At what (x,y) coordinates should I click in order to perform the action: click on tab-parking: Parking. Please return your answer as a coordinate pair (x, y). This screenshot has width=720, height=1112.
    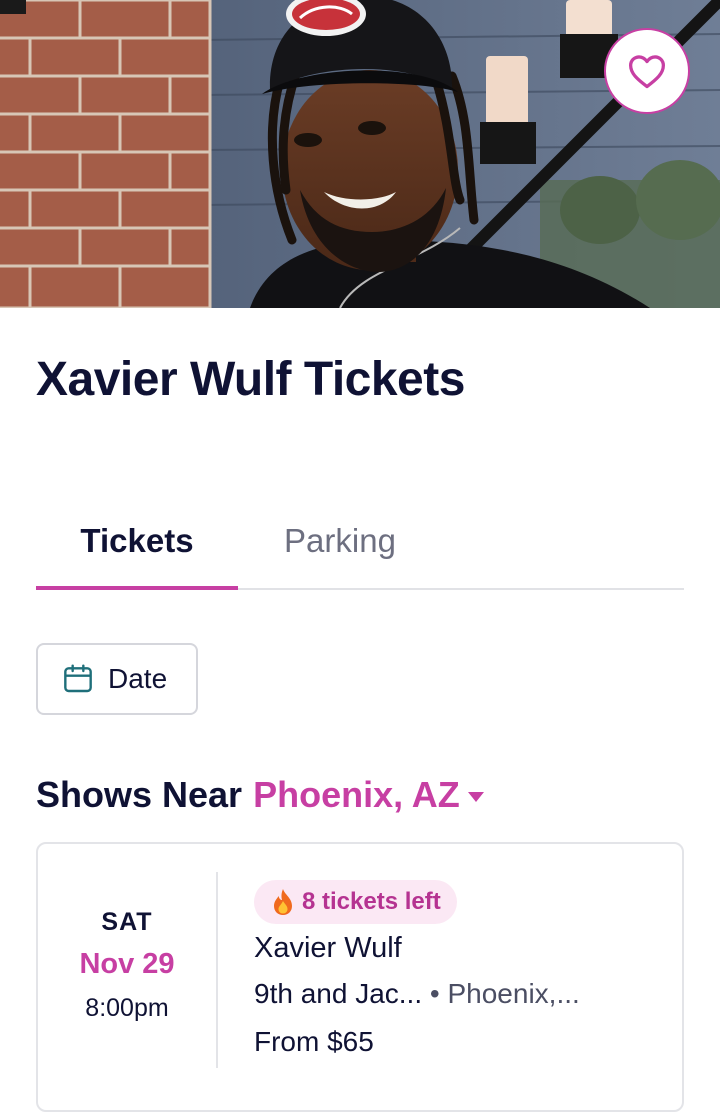
    Looking at the image, I should click on (340, 541).